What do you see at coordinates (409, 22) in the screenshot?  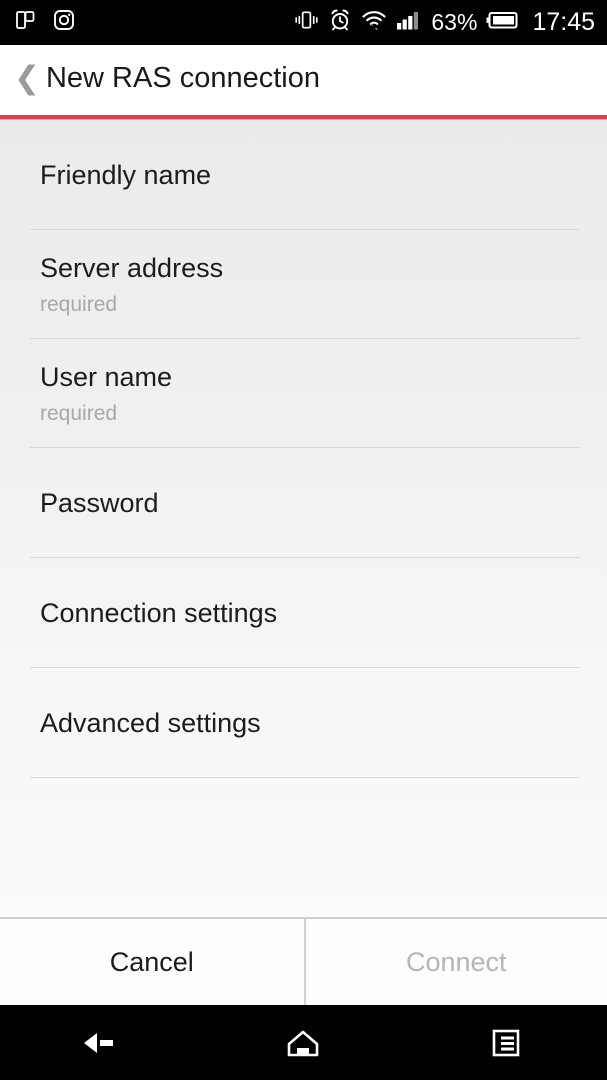 I see `signal-bars-icon` at bounding box center [409, 22].